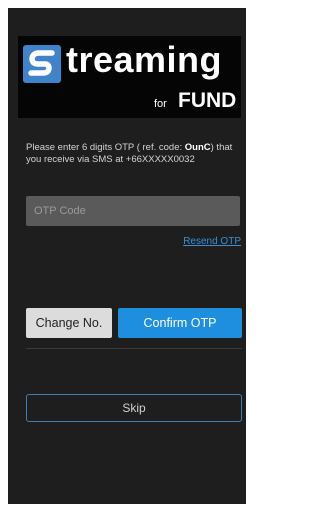 The image size is (320, 505). Describe the element at coordinates (207, 100) in the screenshot. I see `logo-fund-text: FUND` at that location.